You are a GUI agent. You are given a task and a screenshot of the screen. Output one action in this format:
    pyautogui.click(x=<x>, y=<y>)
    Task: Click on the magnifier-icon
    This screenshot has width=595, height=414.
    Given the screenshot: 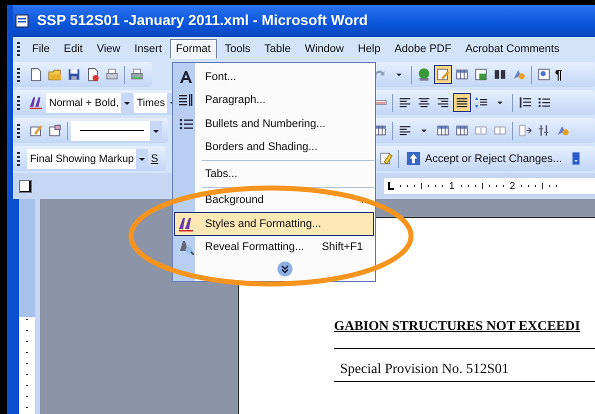 What is the action you would take?
    pyautogui.click(x=186, y=247)
    